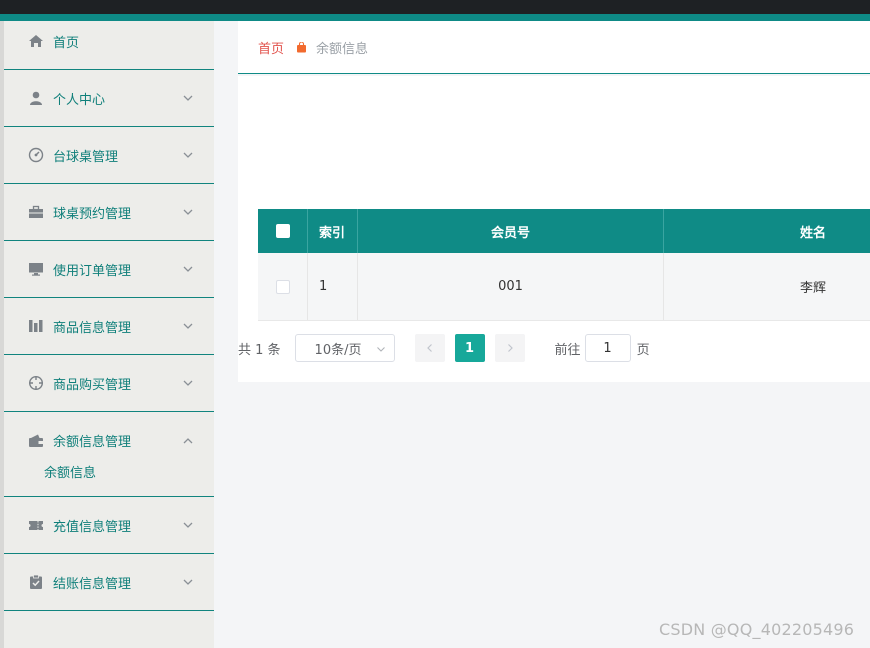 This screenshot has height=648, width=870. Describe the element at coordinates (92, 527) in the screenshot. I see `sidebar-item-label: 充值信息管理` at that location.